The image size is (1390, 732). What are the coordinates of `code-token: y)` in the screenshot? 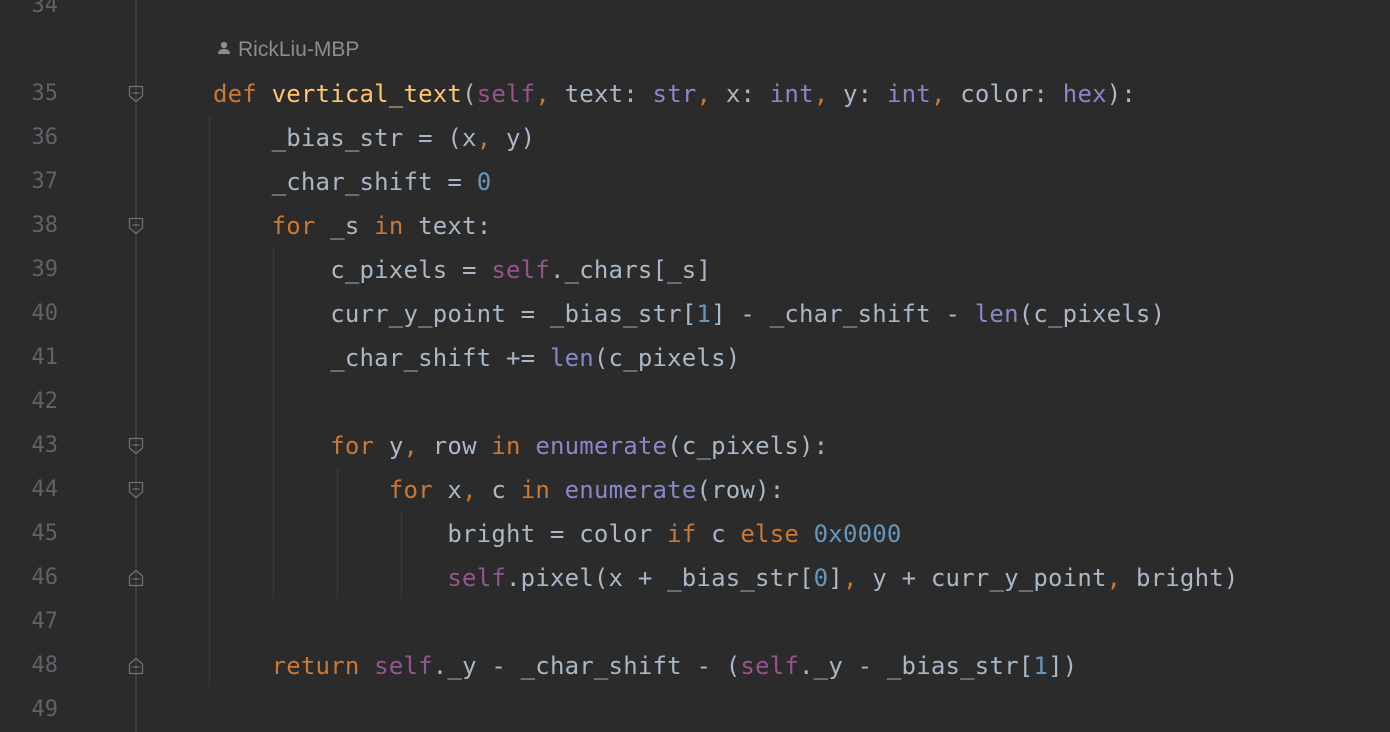 It's located at (521, 138).